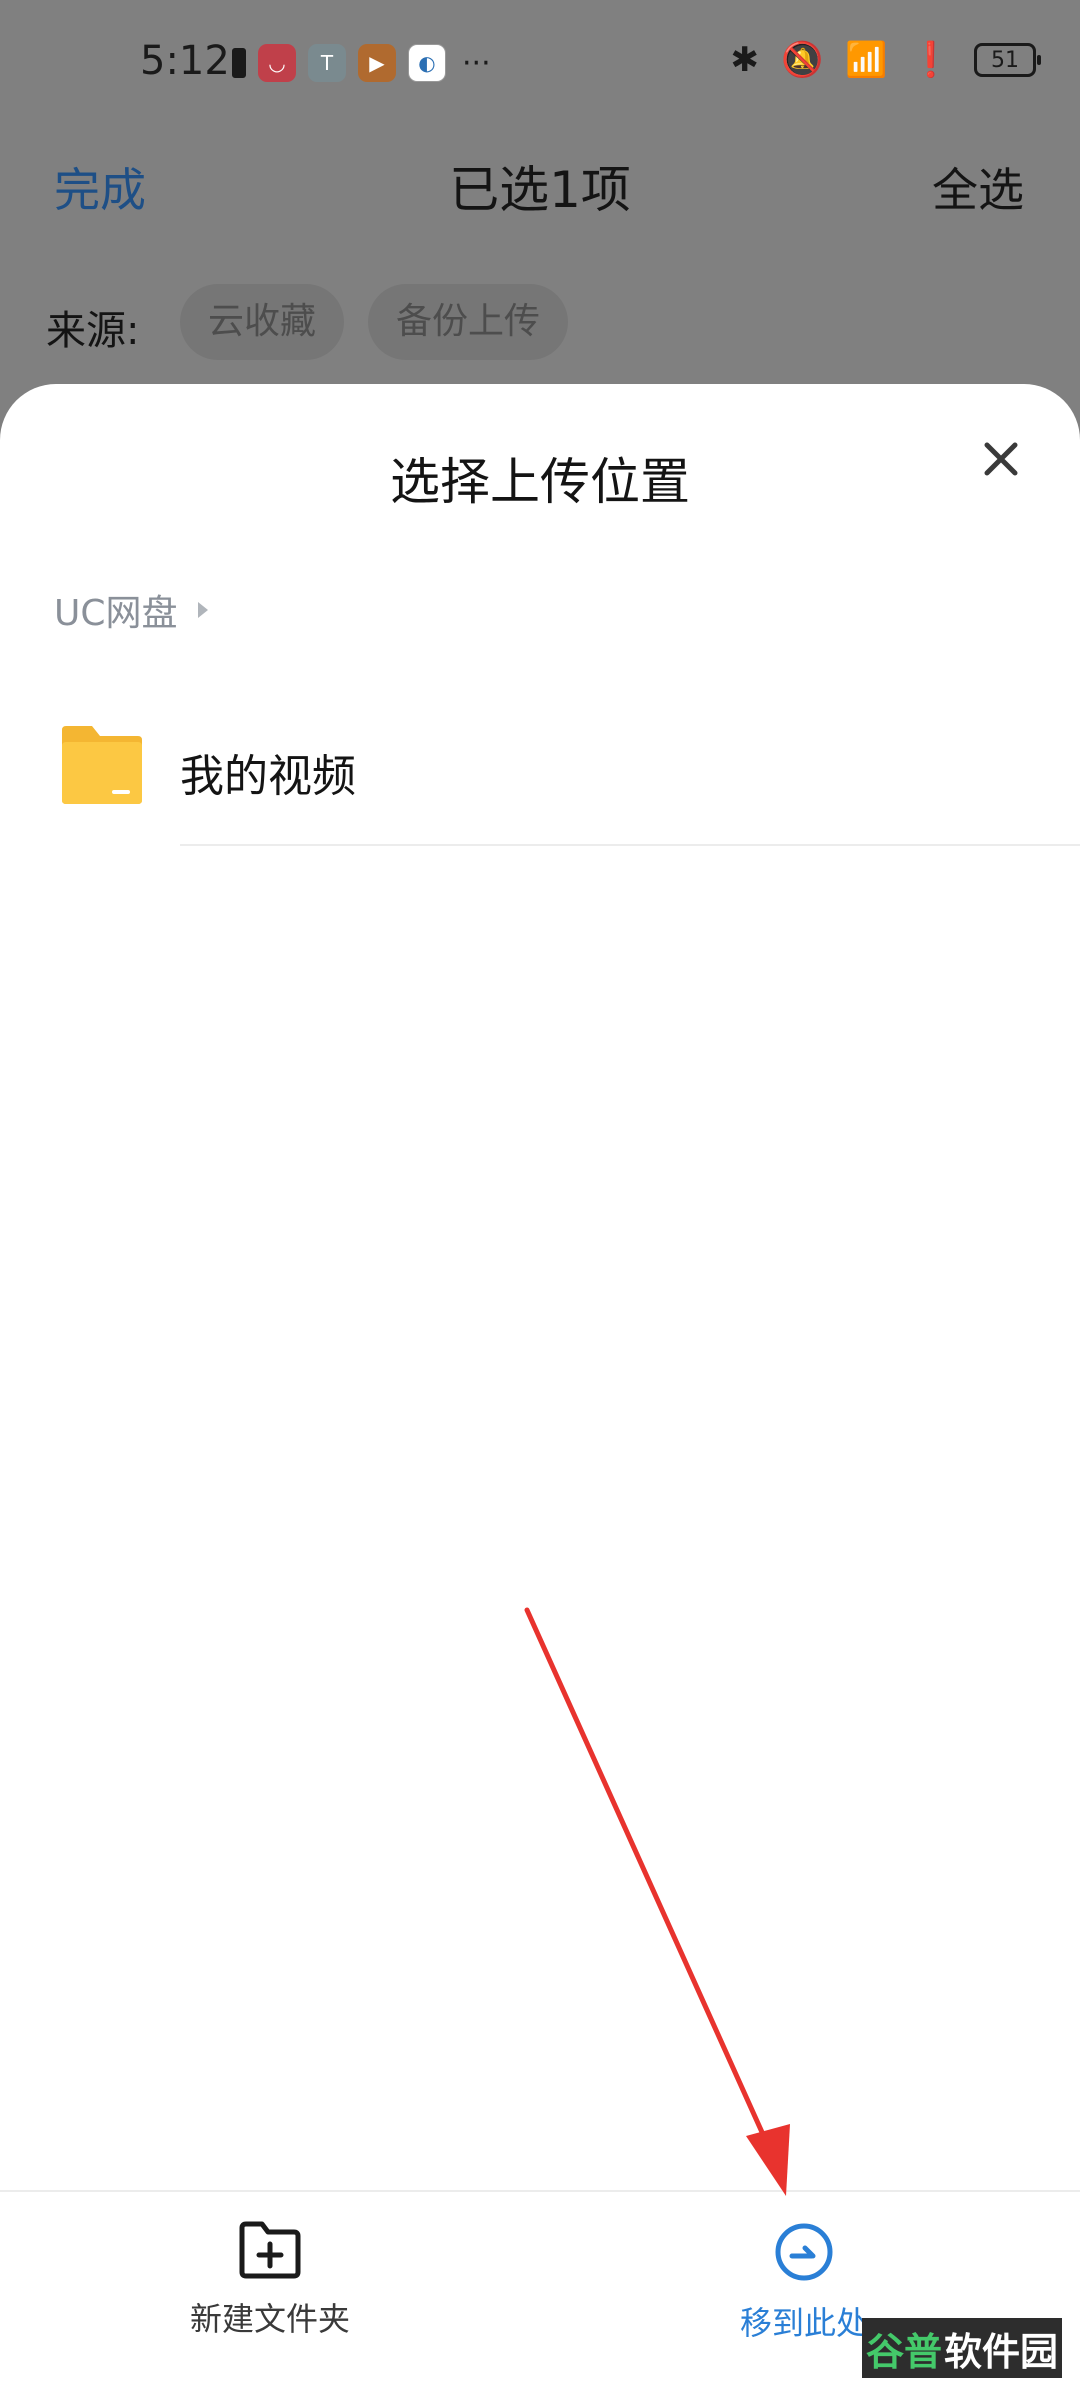 Image resolution: width=1080 pixels, height=2400 pixels. Describe the element at coordinates (978, 187) in the screenshot. I see `select-all-button: 全选` at that location.